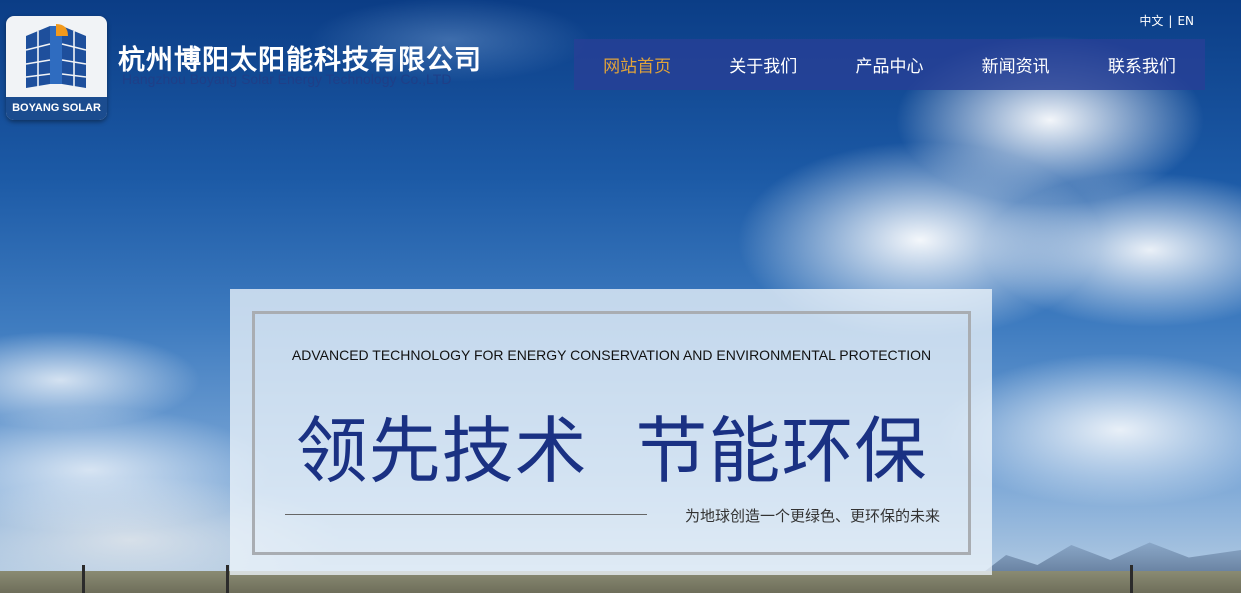 The height and width of the screenshot is (593, 1241). I want to click on banner-slogan-cn: 领先技术 节能环保, so click(611, 451).